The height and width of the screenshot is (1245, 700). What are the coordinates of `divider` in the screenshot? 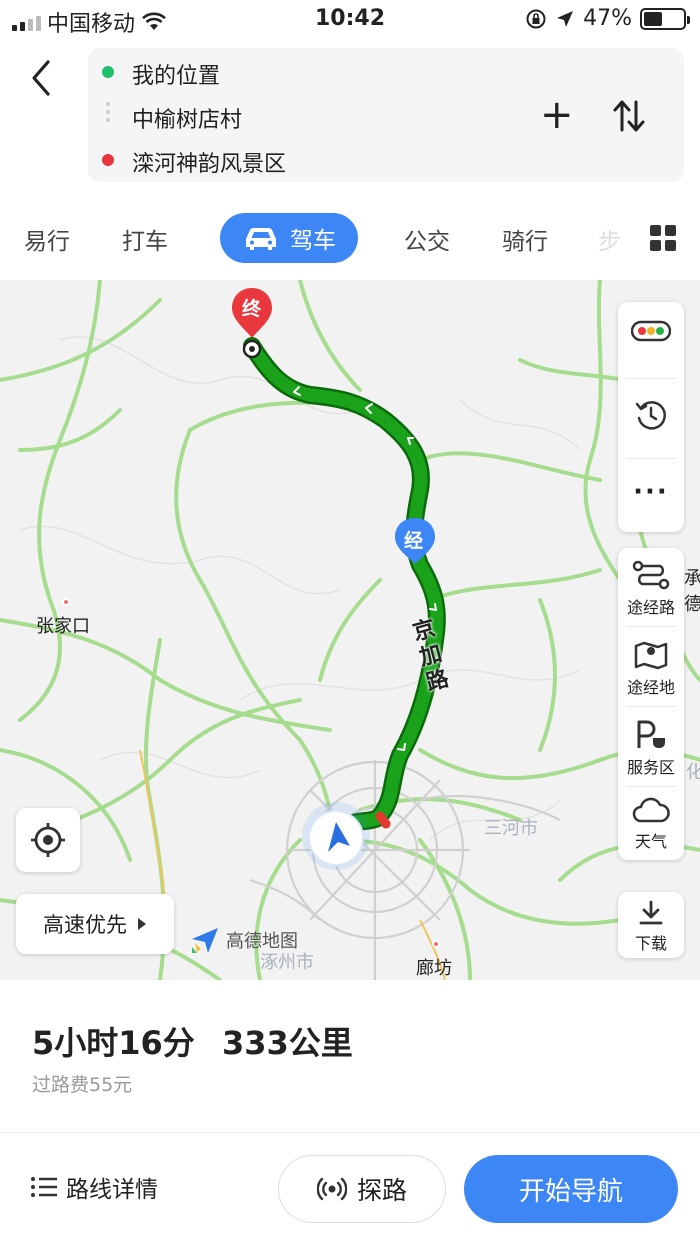 It's located at (350, 1132).